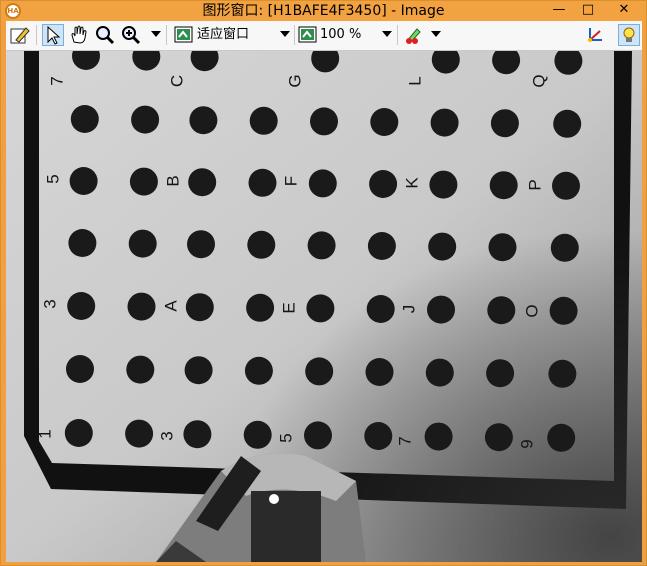 The image size is (647, 566). Describe the element at coordinates (170, 306) in the screenshot. I see `grid-letter-label: A` at that location.